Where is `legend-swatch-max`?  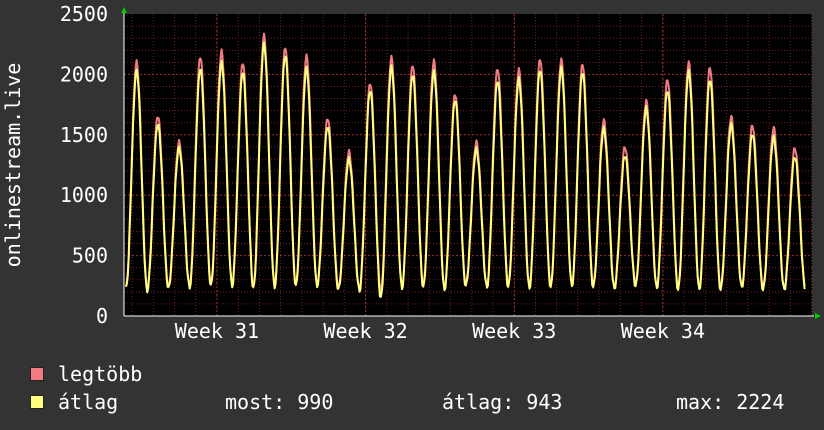 legend-swatch-max is located at coordinates (37, 374).